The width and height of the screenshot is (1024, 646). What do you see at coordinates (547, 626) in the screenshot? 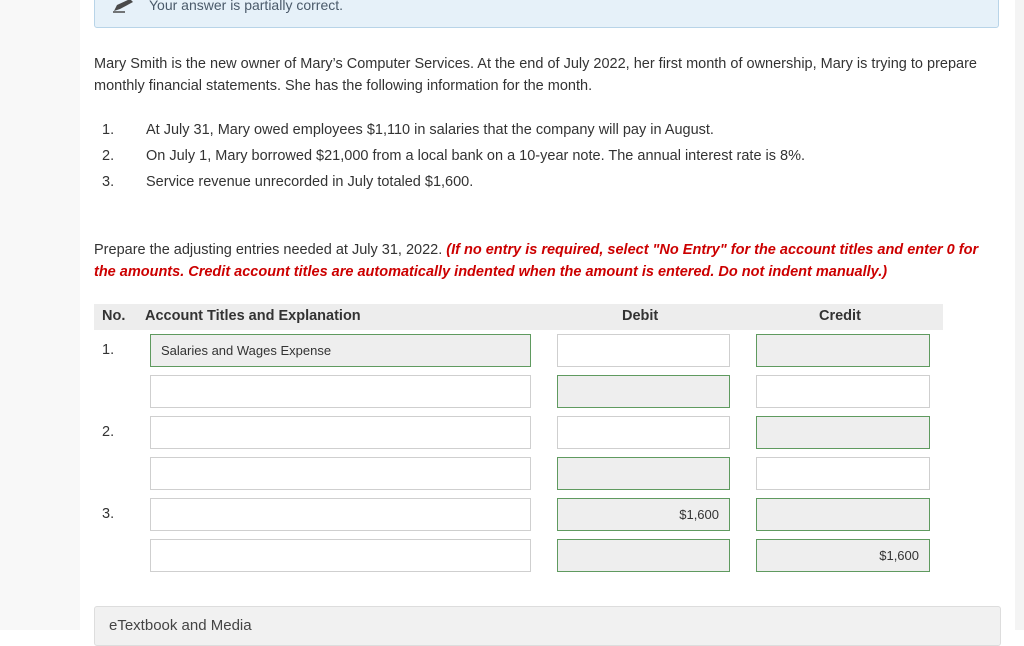
I see `etextbook-section: eTextbook and Media` at bounding box center [547, 626].